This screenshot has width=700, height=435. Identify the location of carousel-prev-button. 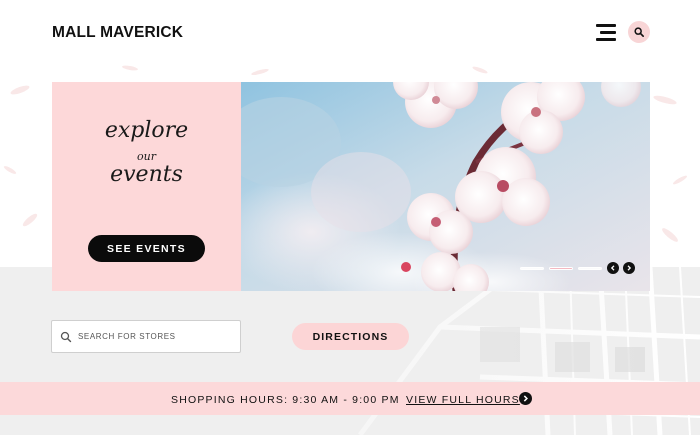
(613, 268).